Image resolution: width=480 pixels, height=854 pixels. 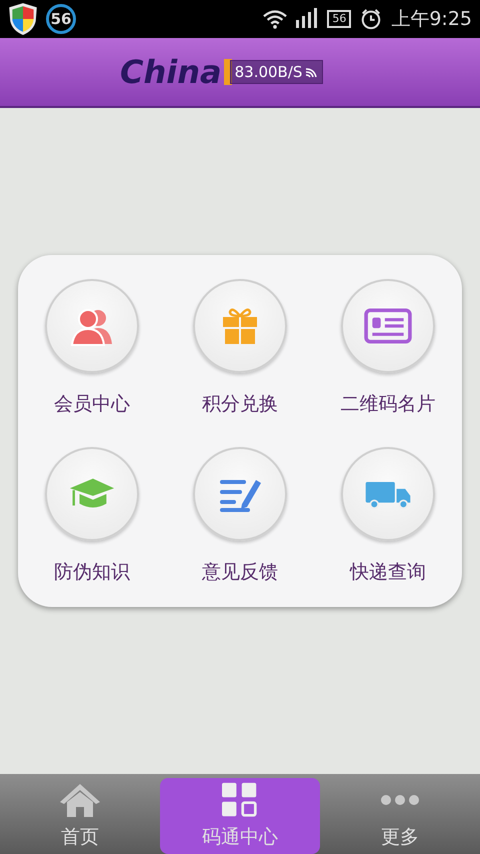 I want to click on tab: 首页, so click(x=80, y=816).